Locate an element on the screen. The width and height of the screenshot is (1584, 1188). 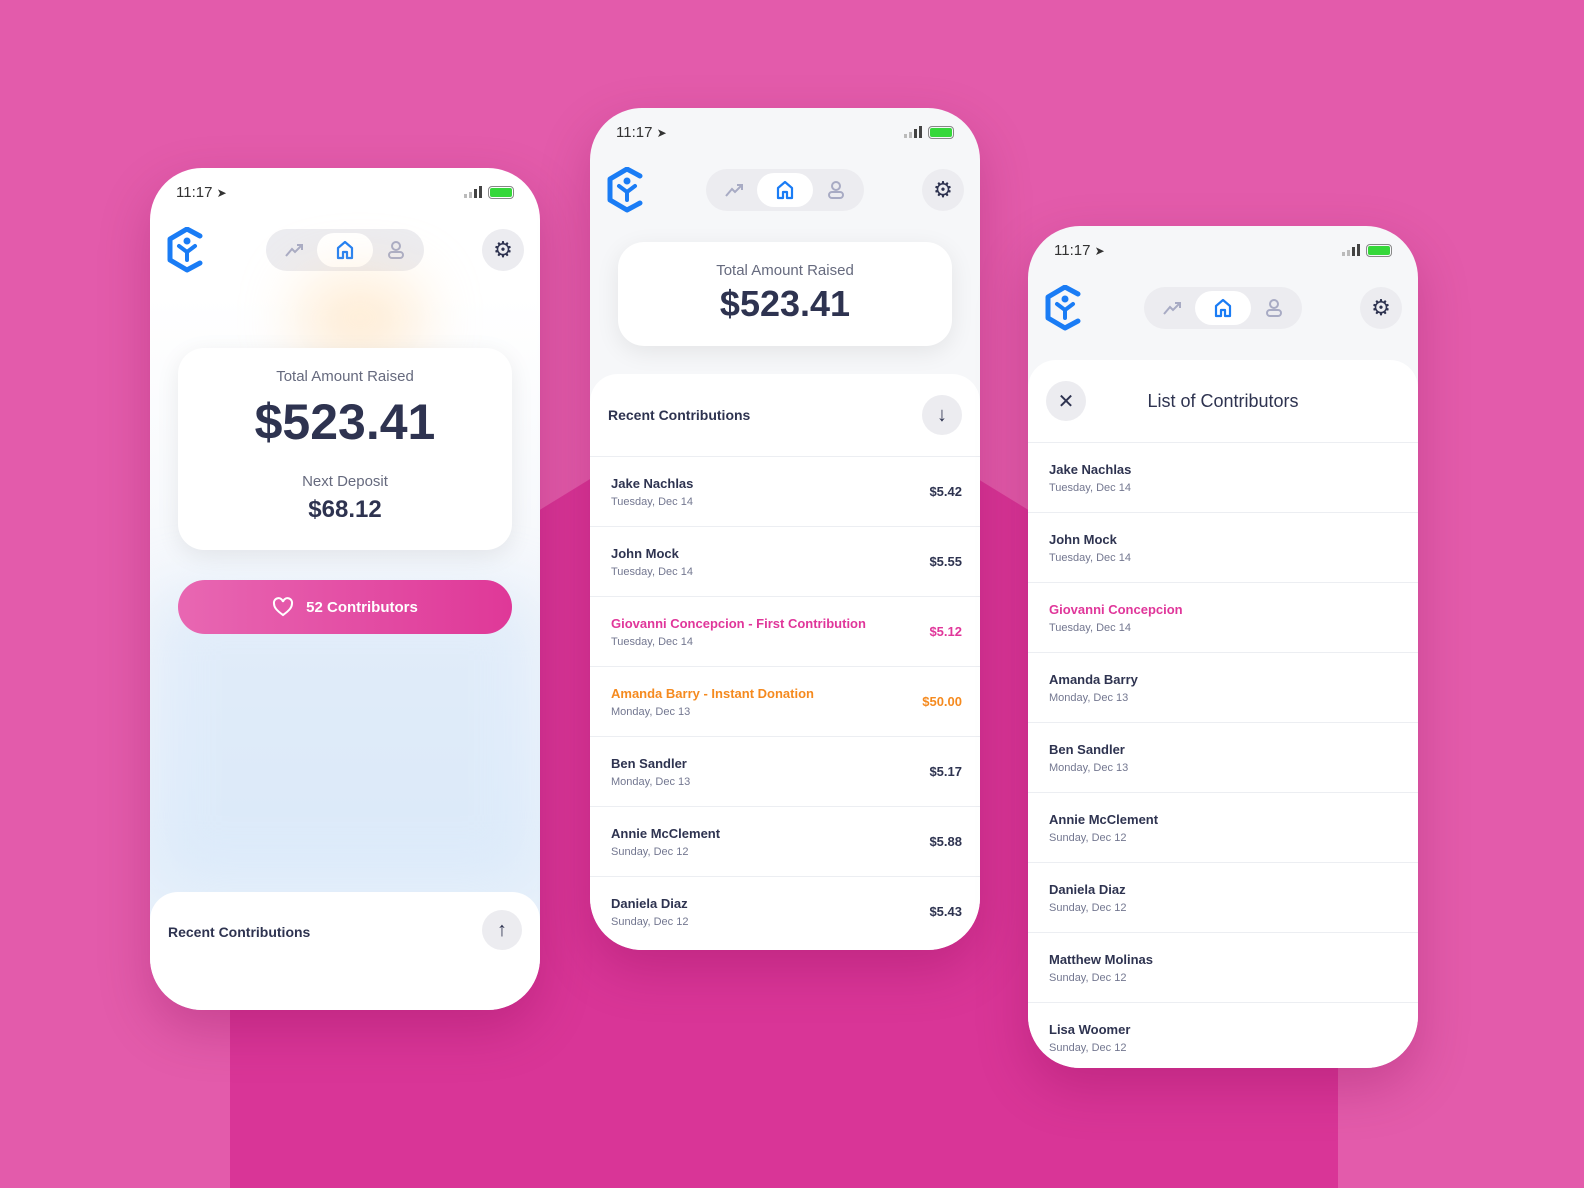
contribution-amount: $5.43 is located at coordinates (945, 911).